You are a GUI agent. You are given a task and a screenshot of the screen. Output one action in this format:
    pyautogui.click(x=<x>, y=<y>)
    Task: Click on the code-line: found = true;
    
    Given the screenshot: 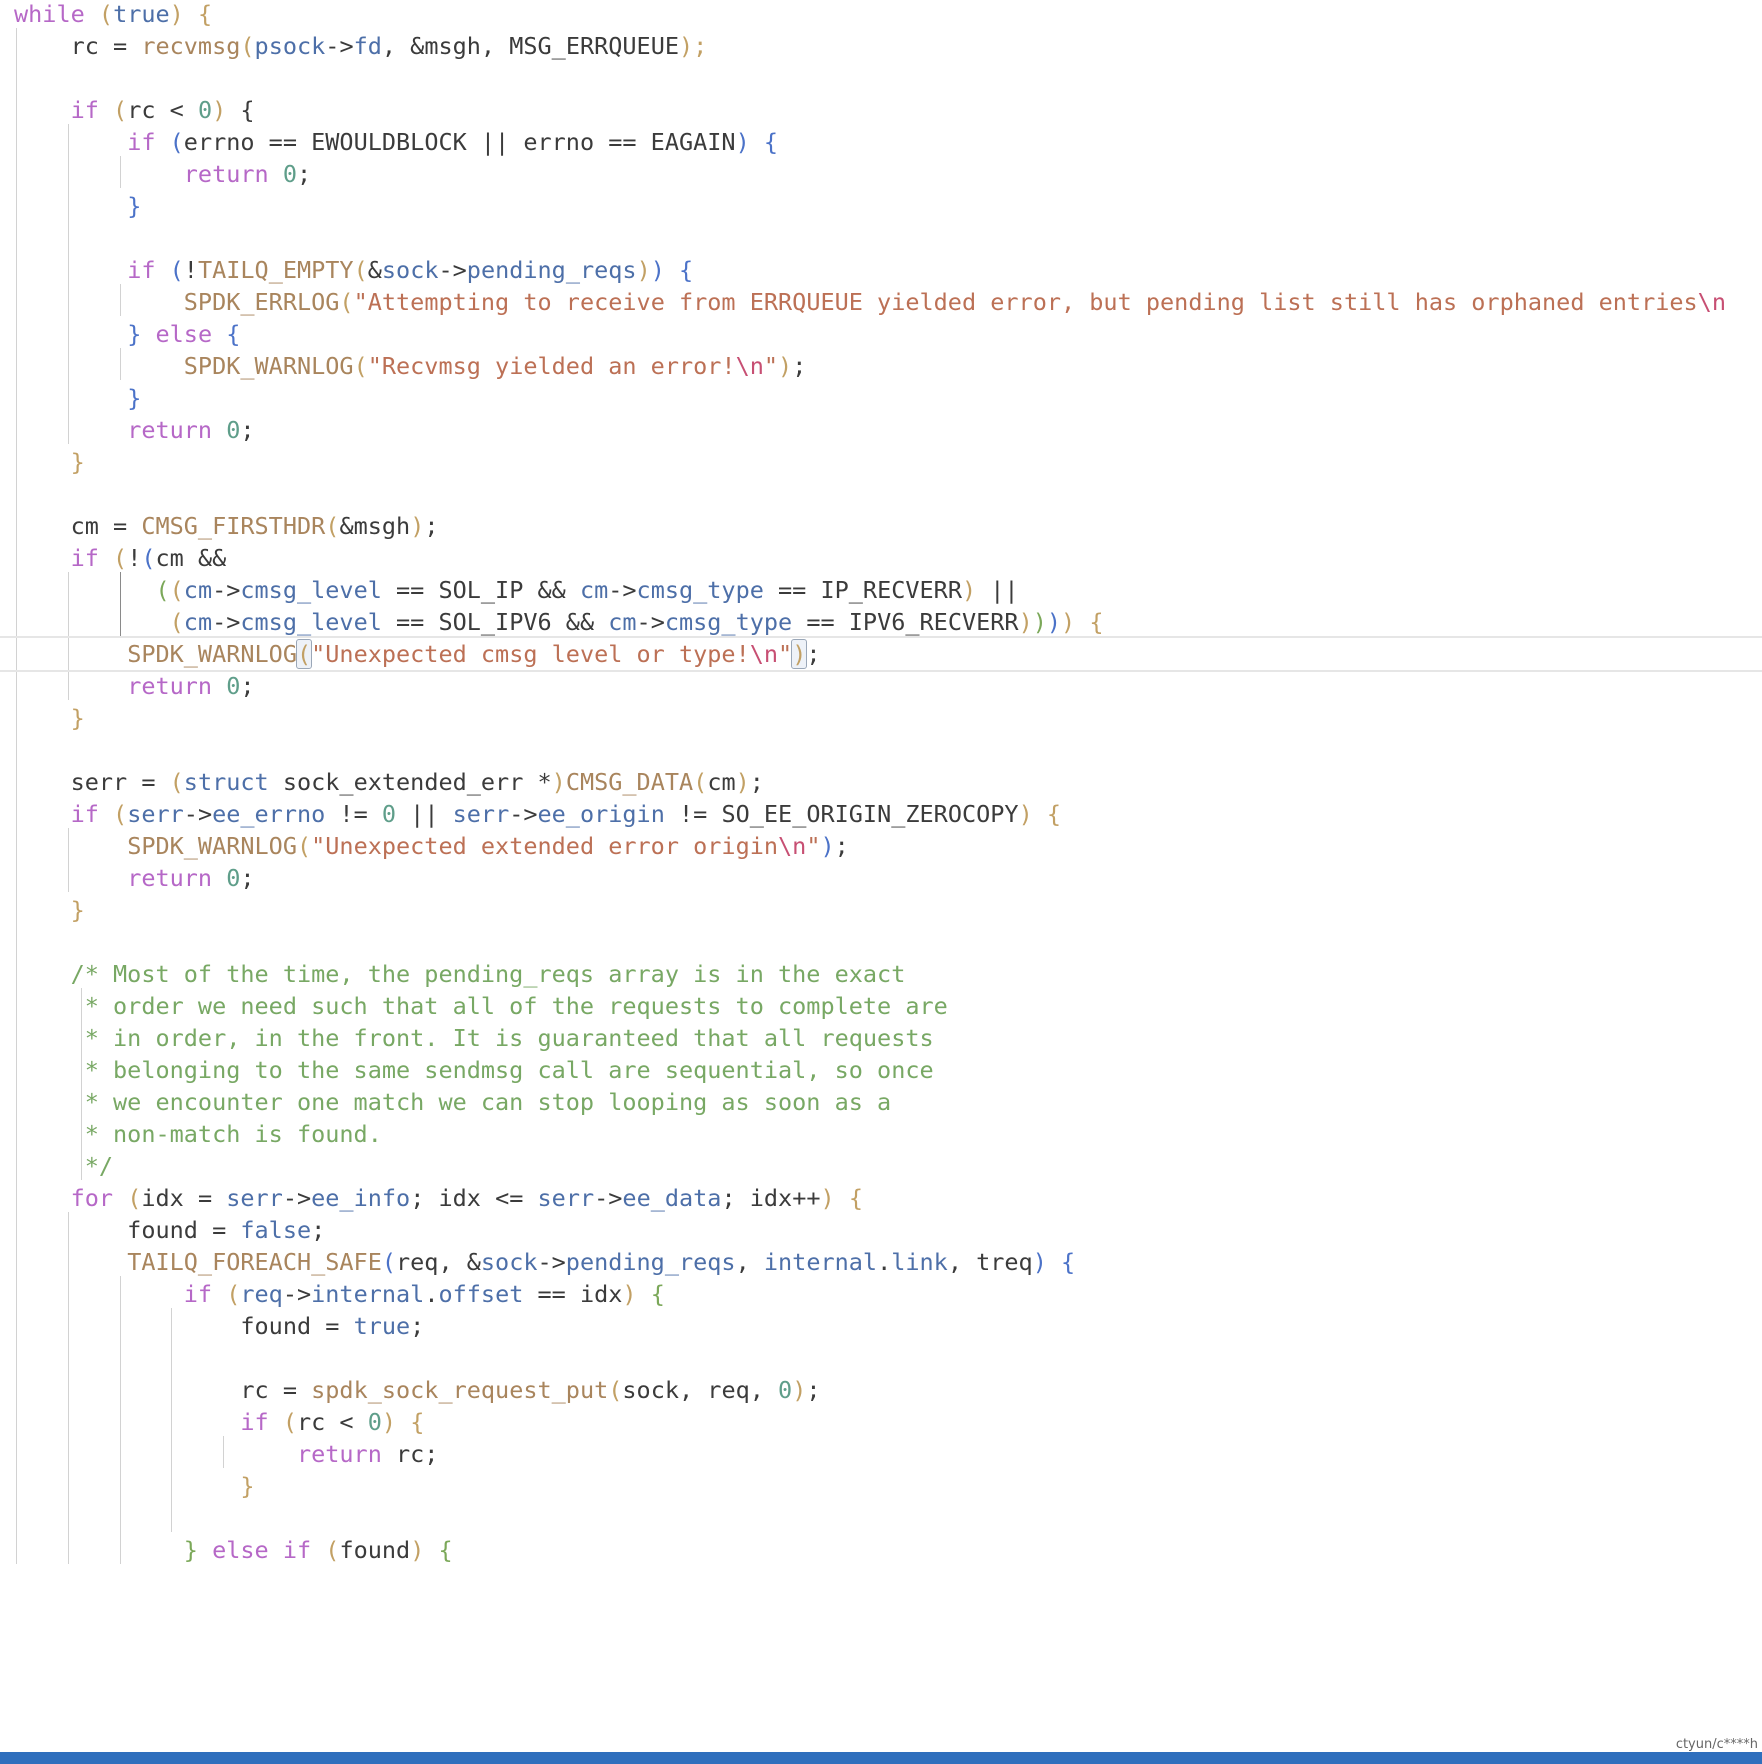 What is the action you would take?
    pyautogui.click(x=212, y=1326)
    